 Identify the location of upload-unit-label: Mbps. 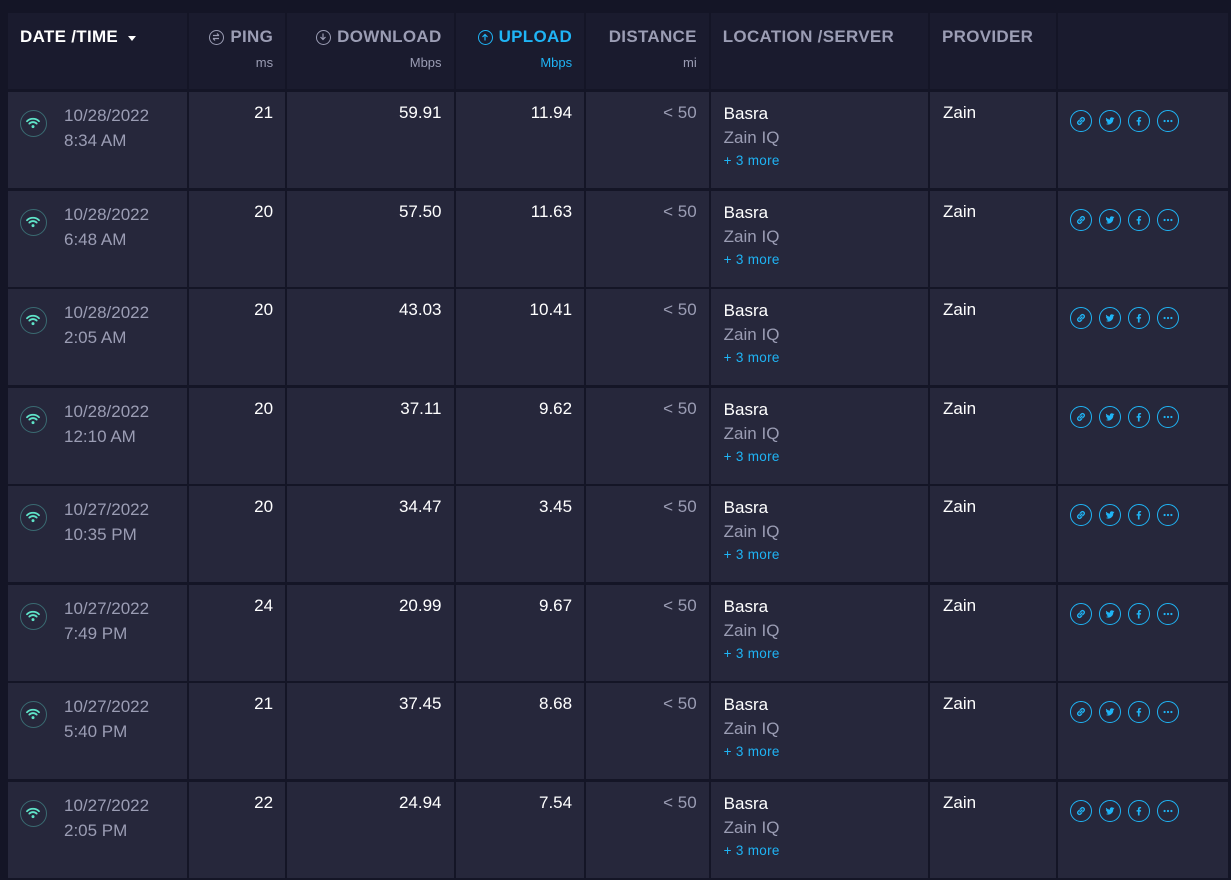
(556, 62).